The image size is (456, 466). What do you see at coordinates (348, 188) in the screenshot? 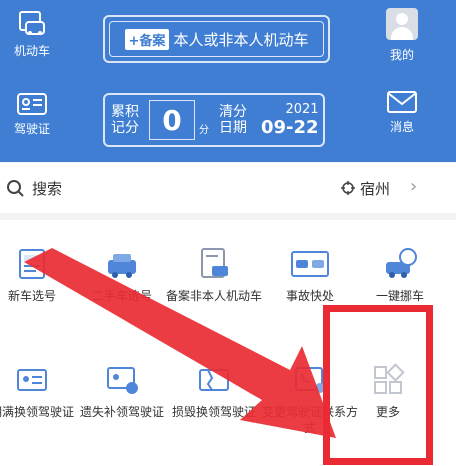
I see `location-icon` at bounding box center [348, 188].